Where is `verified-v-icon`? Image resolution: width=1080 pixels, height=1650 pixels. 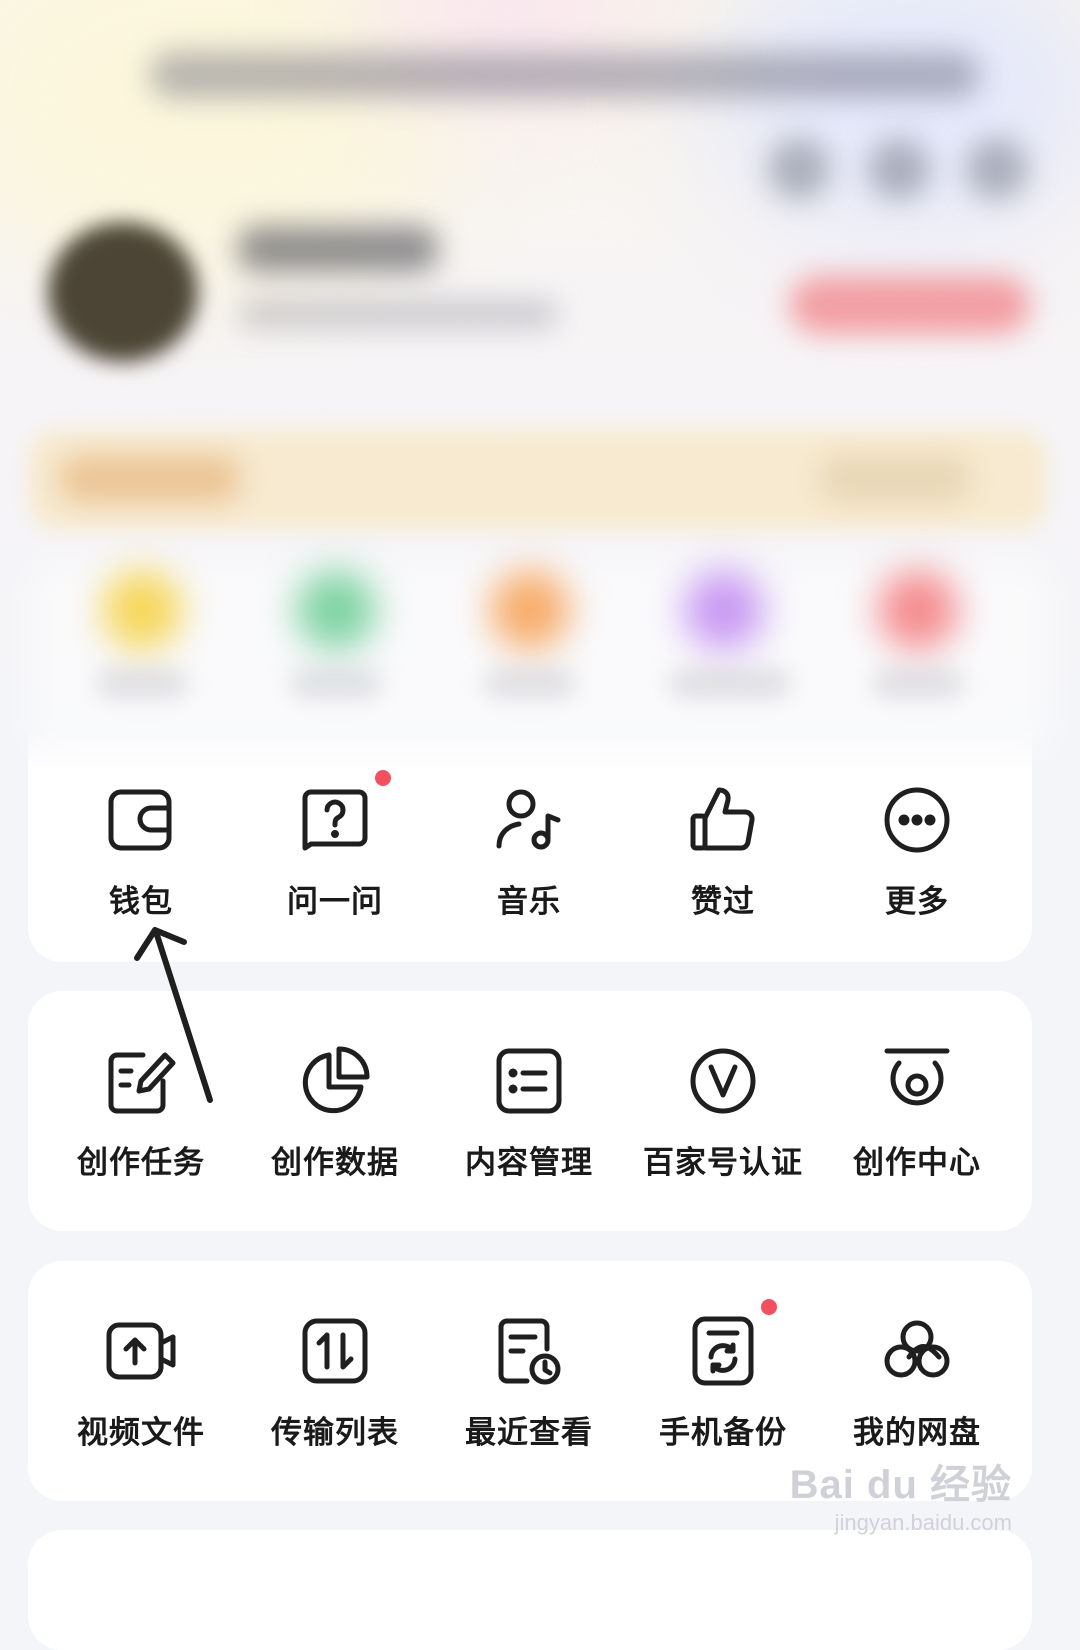 verified-v-icon is located at coordinates (723, 1081).